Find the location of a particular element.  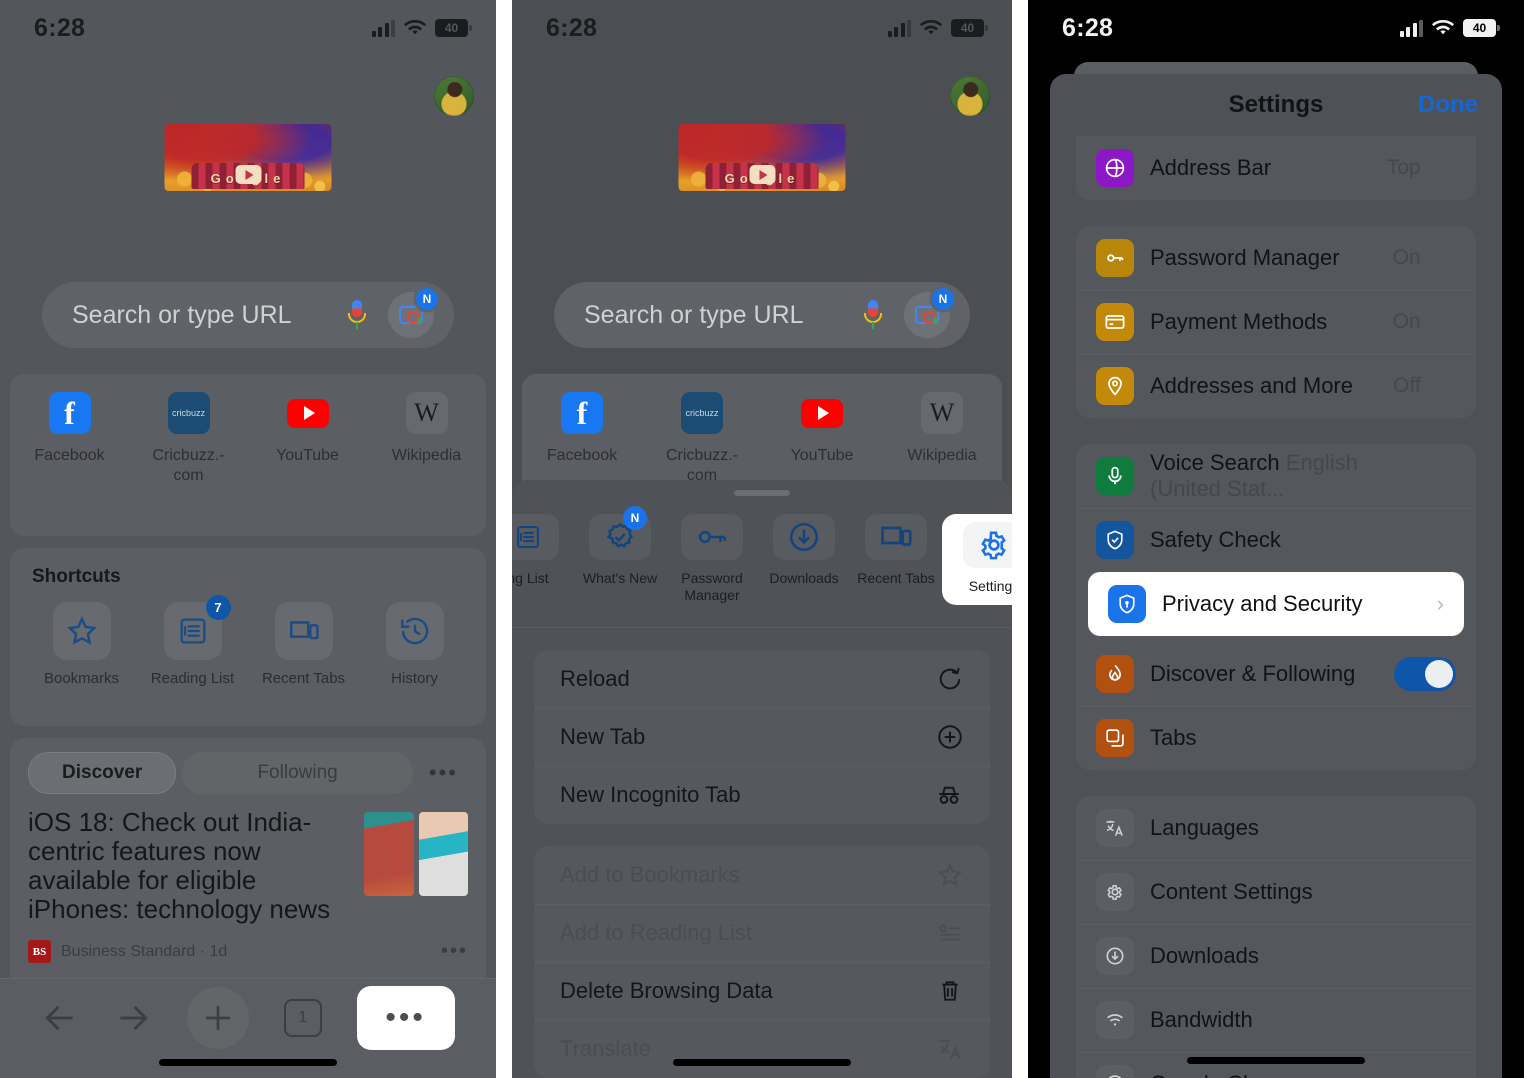

tile-facebook: f Facebook is located at coordinates (69, 464).